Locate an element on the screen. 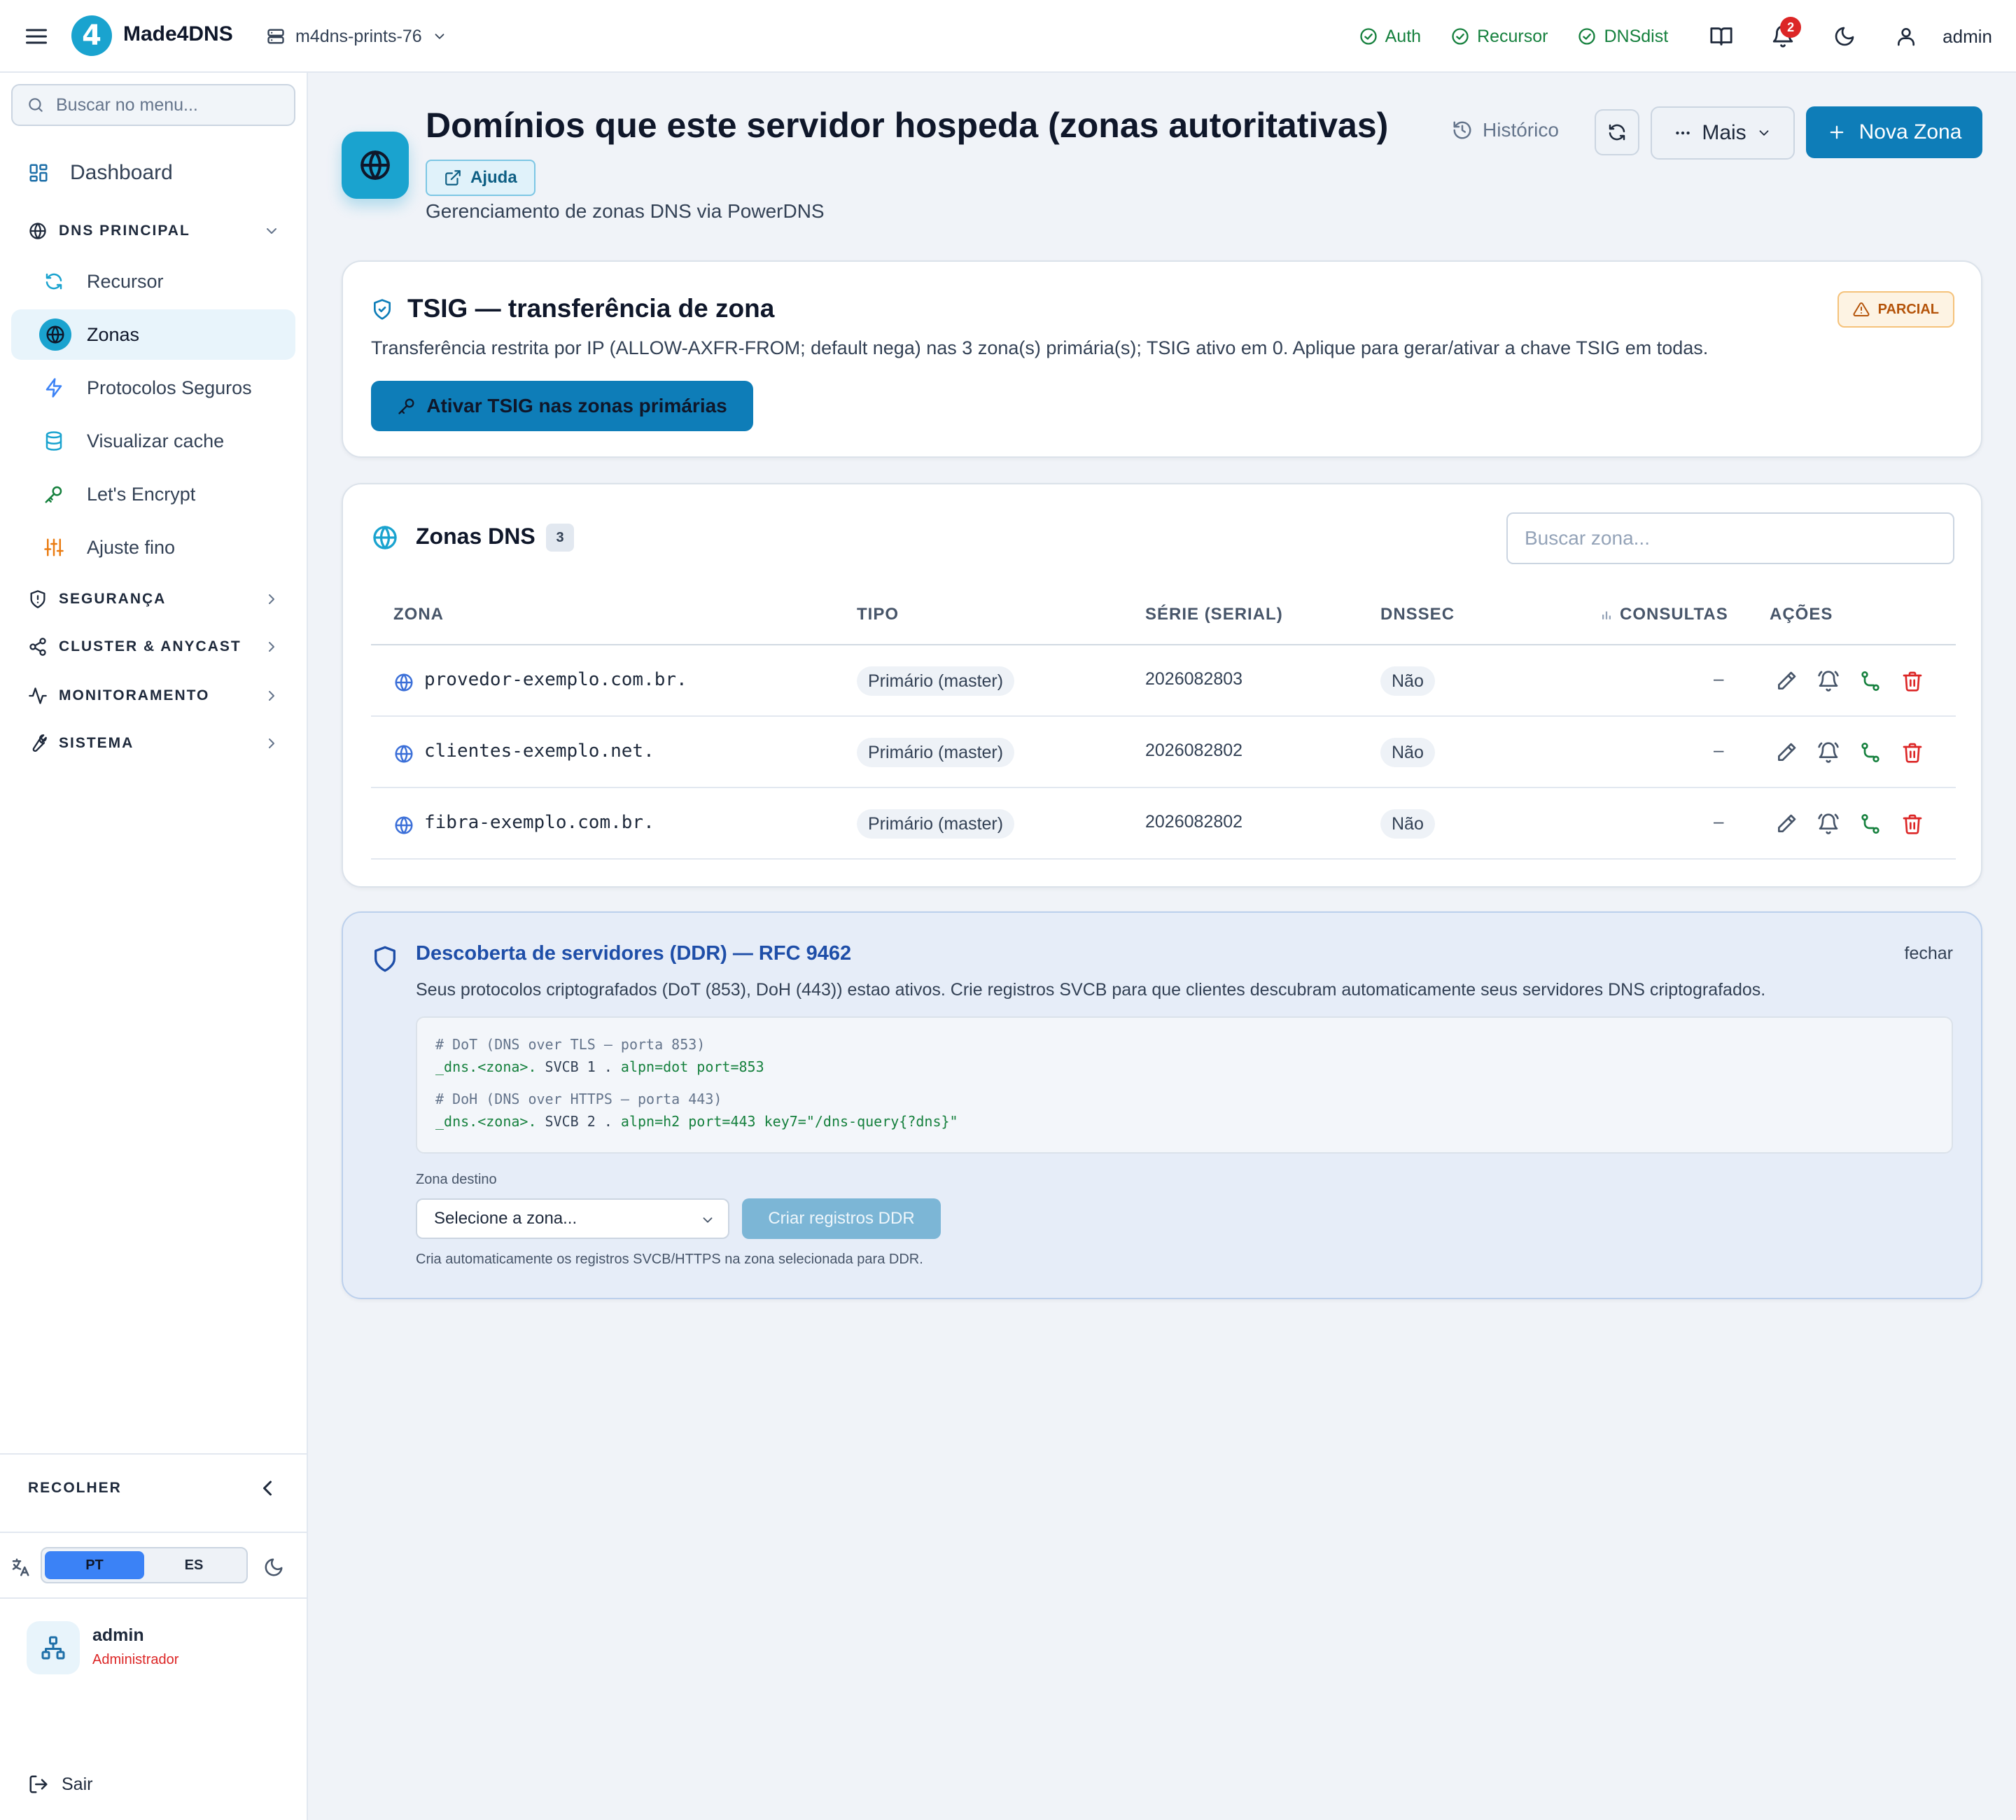  sidebar-item-label: Ajuste fino is located at coordinates (131, 547).